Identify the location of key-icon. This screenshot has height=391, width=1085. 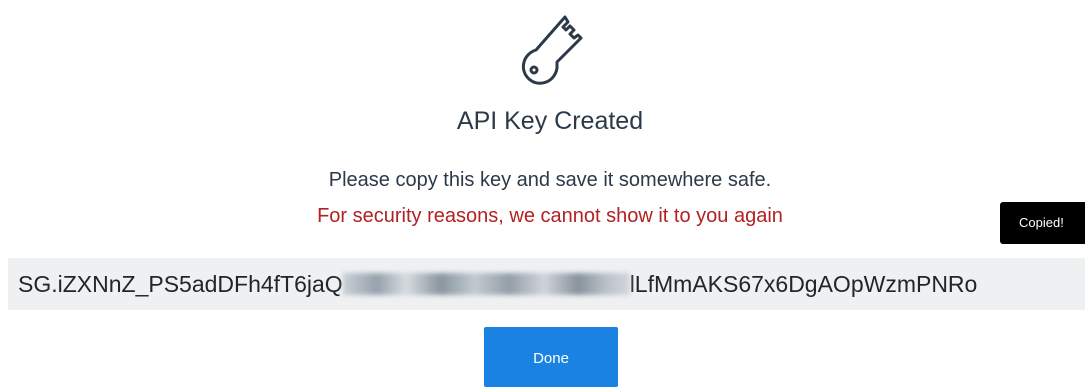
(552, 50).